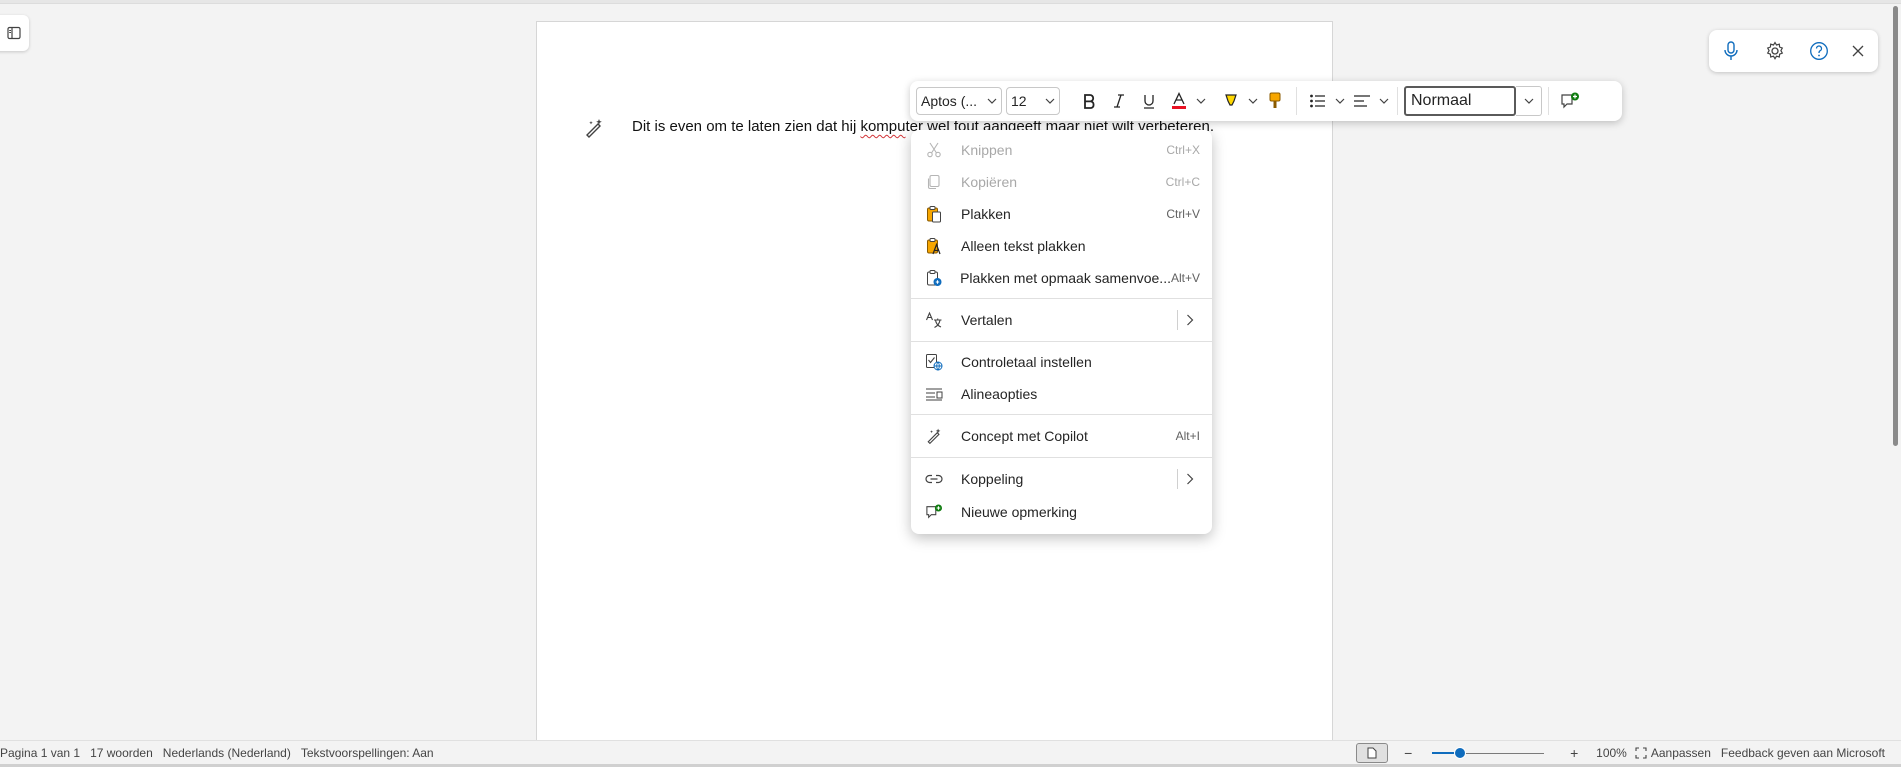 The height and width of the screenshot is (767, 1901). What do you see at coordinates (1033, 101) in the screenshot?
I see `font-size-dropdown: 12` at bounding box center [1033, 101].